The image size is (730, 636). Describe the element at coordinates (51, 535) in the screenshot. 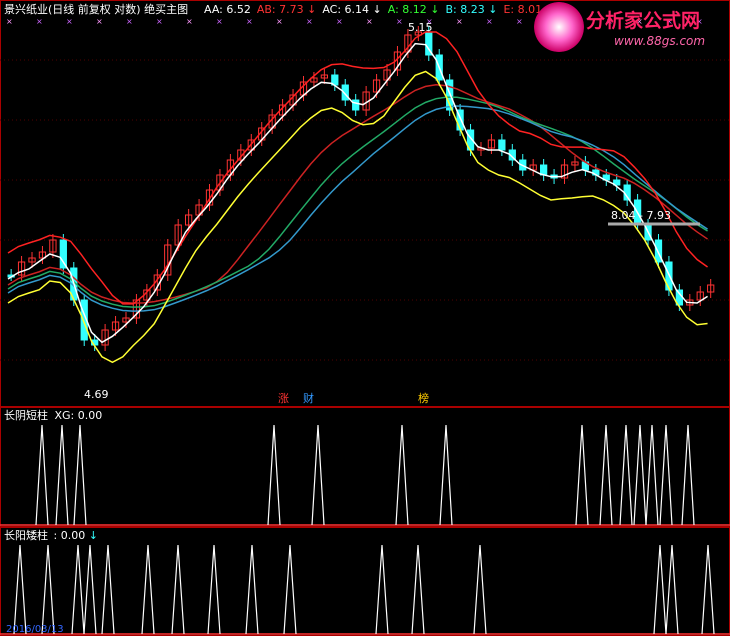

I see `panel3-title: 长阳矮柱 : 0.00 ↓` at that location.